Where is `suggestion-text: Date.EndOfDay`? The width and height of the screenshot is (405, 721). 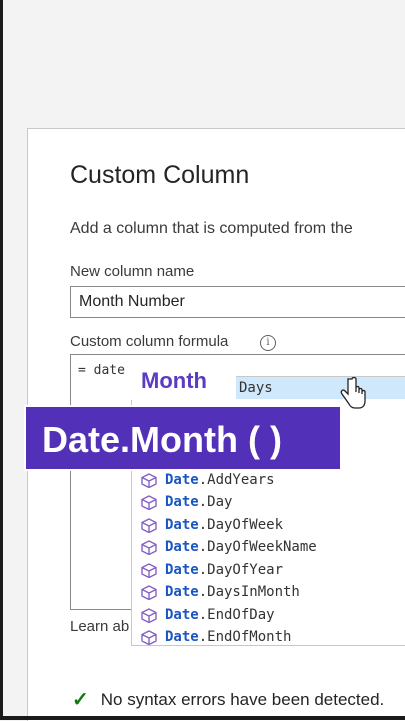
suggestion-text: Date.EndOfDay is located at coordinates (220, 615).